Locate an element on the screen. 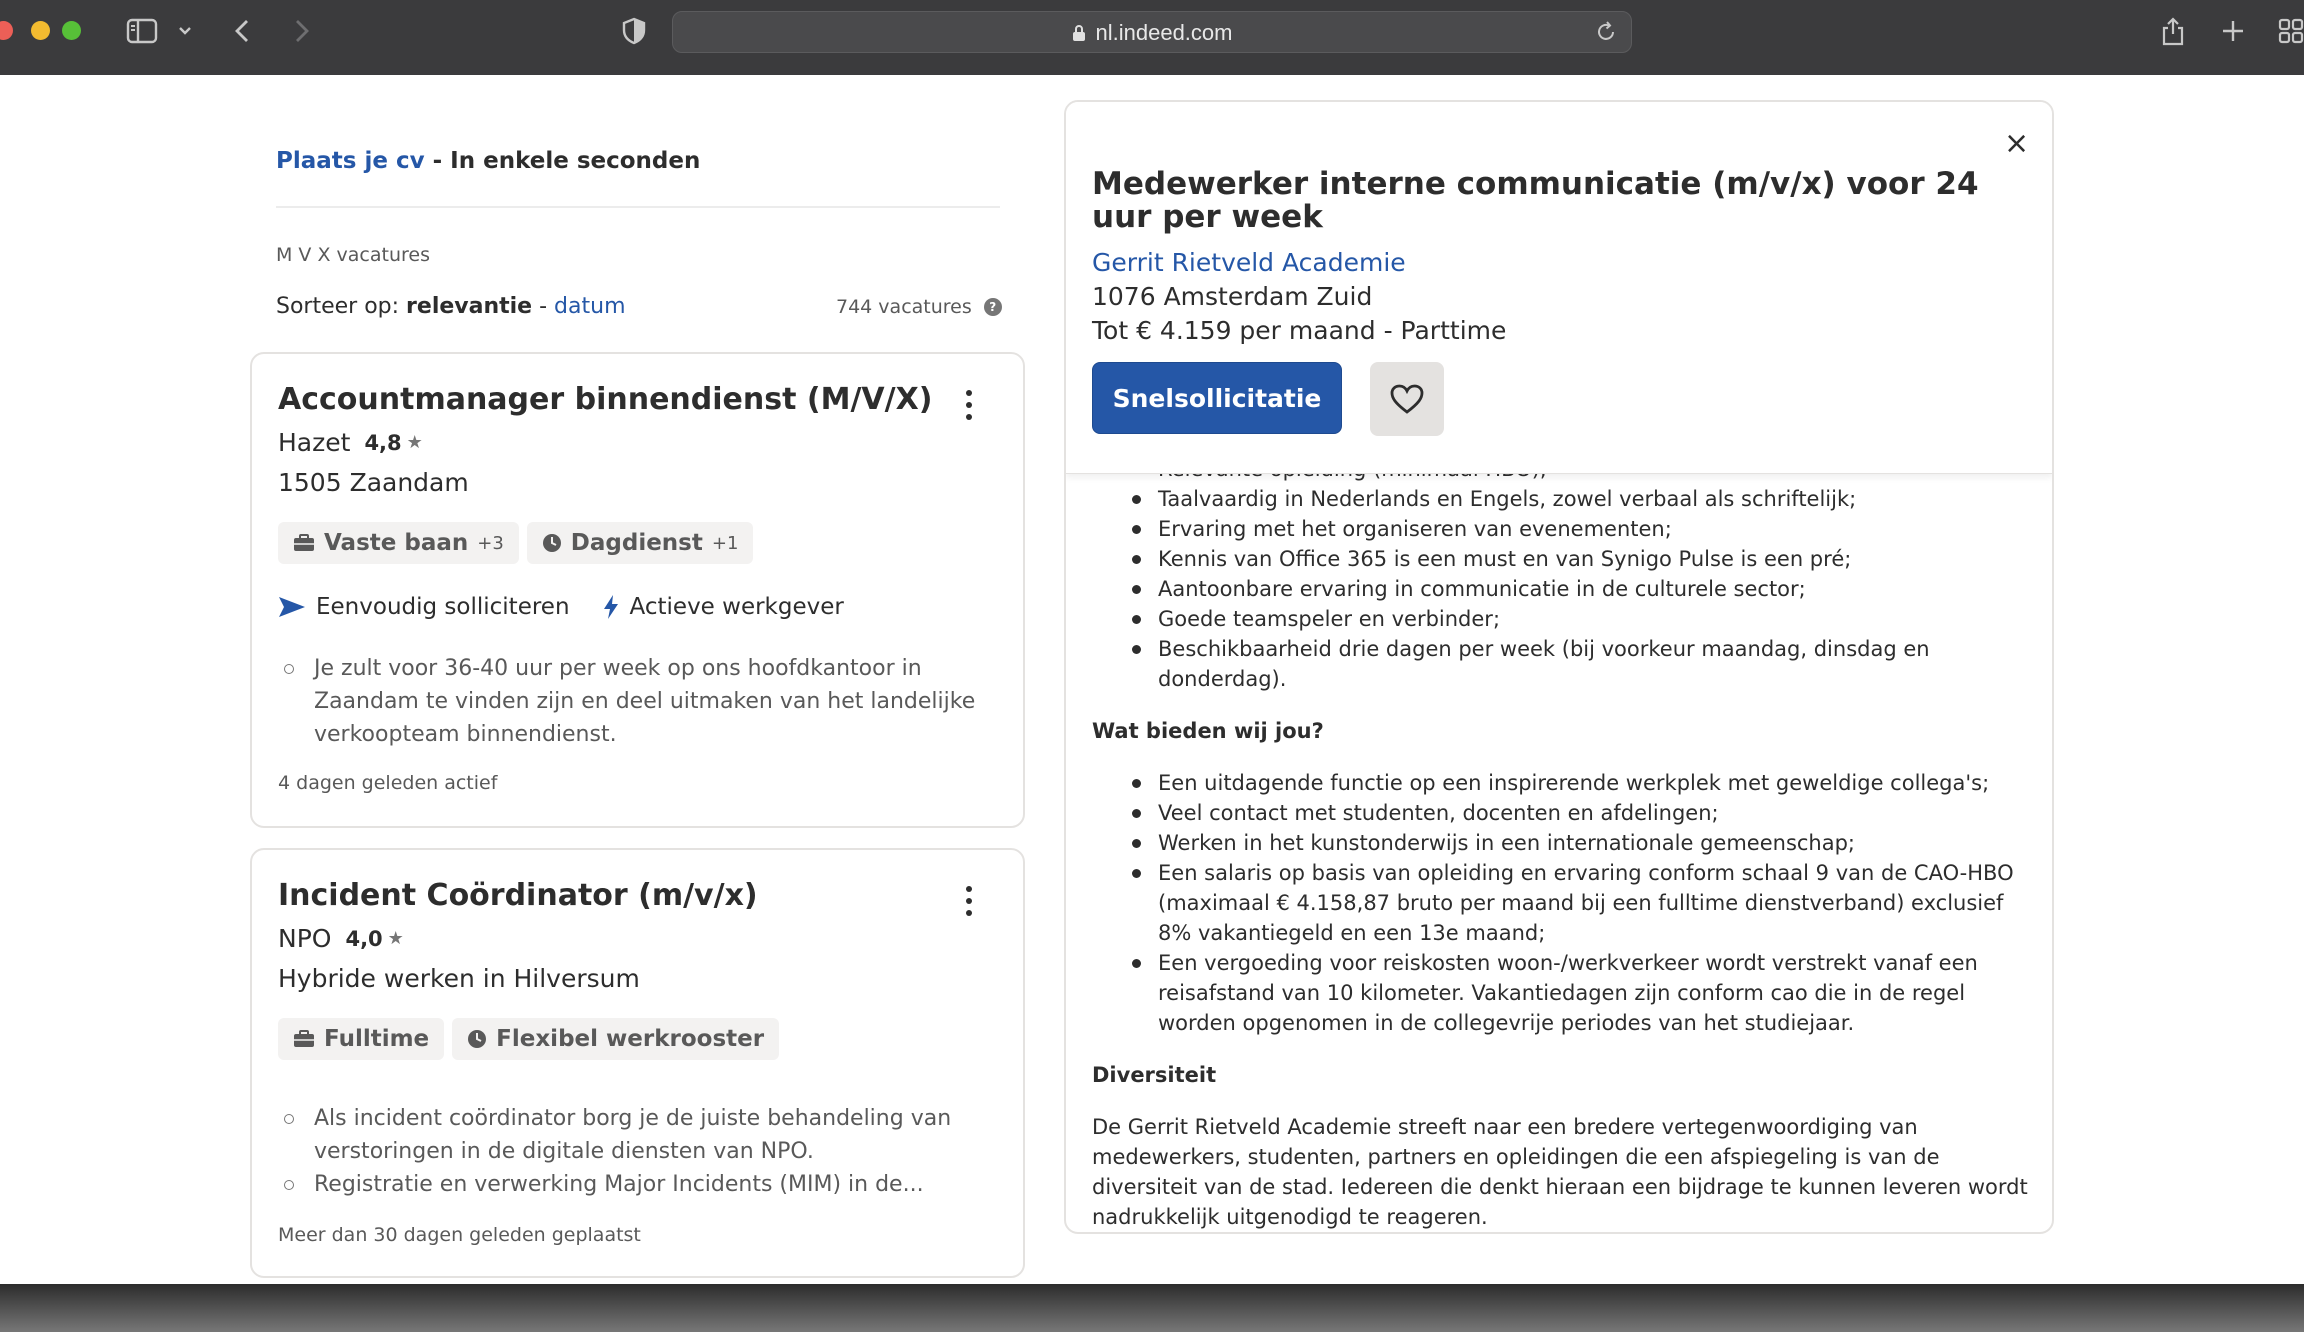 The height and width of the screenshot is (1332, 2304). share-icon is located at coordinates (2173, 31).